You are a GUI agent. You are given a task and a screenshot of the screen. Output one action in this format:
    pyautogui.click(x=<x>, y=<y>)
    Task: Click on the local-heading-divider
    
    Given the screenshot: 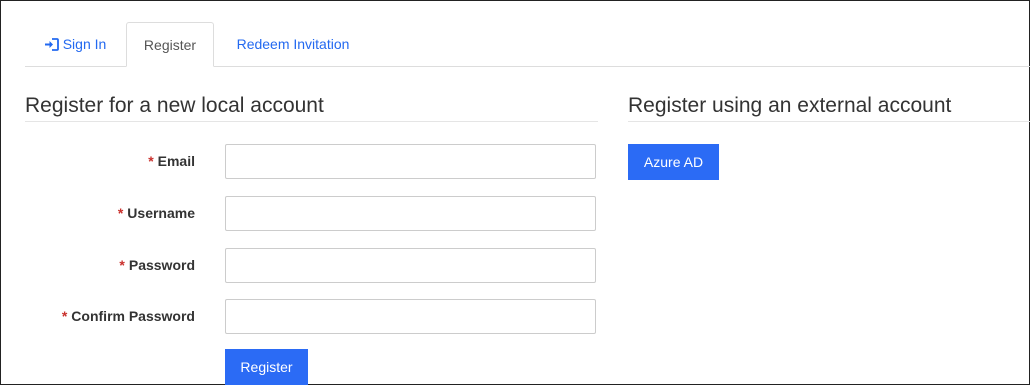 What is the action you would take?
    pyautogui.click(x=311, y=121)
    